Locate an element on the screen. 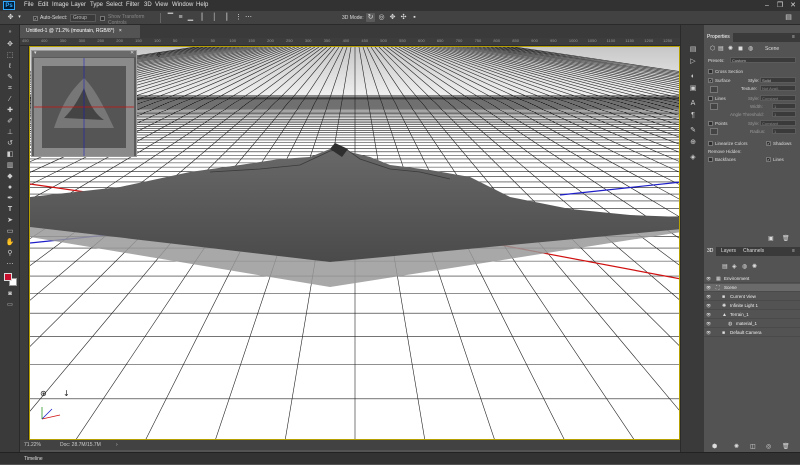  gradient-tool-icon: ▥ is located at coordinates (10, 165).